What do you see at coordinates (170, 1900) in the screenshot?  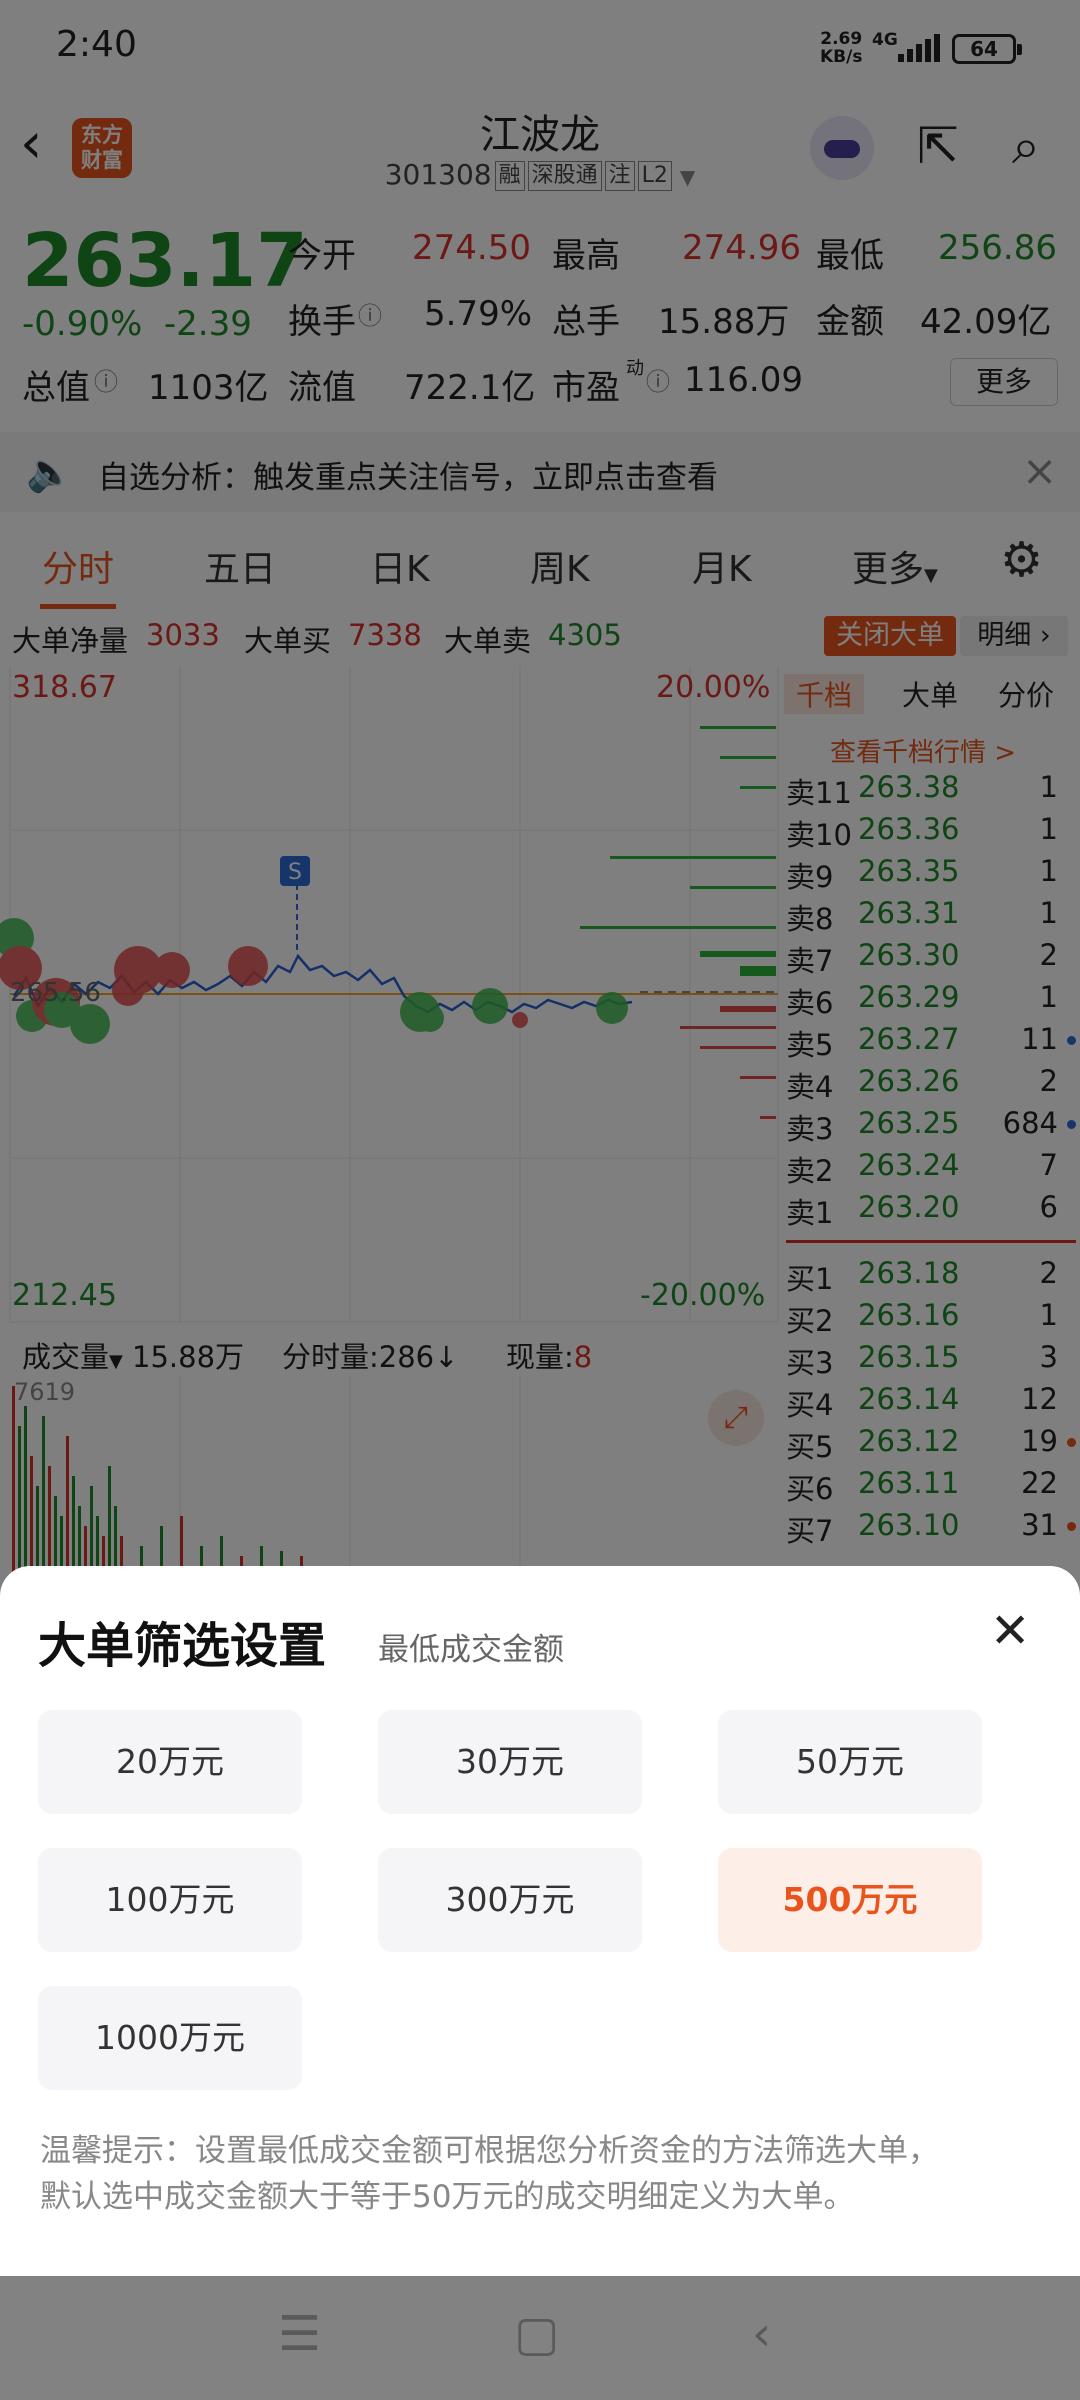 I see `option-100w: 100万元` at bounding box center [170, 1900].